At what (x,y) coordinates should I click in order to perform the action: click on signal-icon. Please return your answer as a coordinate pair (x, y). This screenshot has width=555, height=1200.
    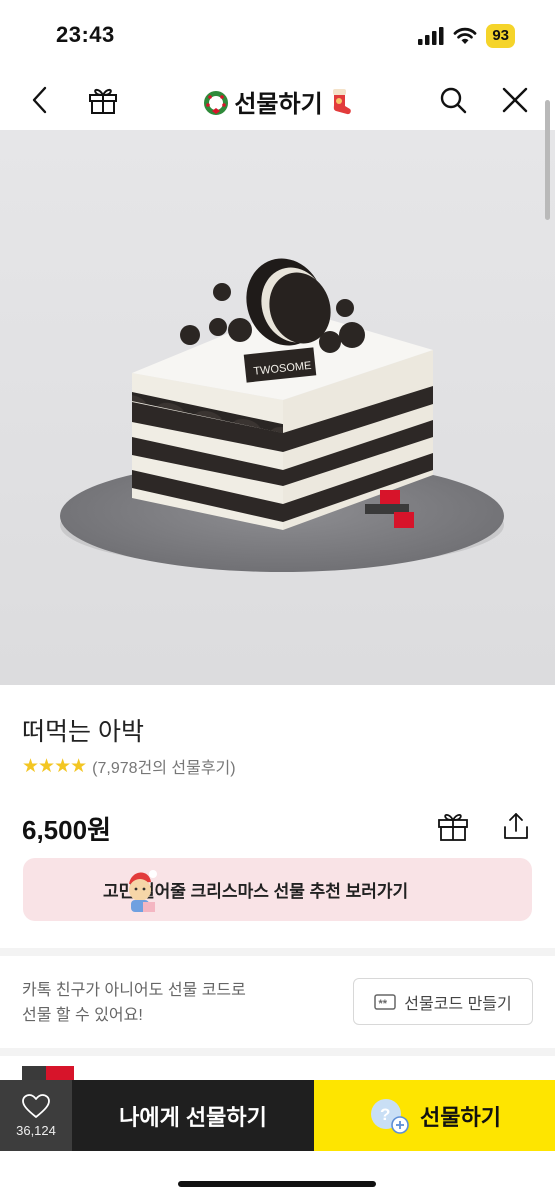
    Looking at the image, I should click on (431, 36).